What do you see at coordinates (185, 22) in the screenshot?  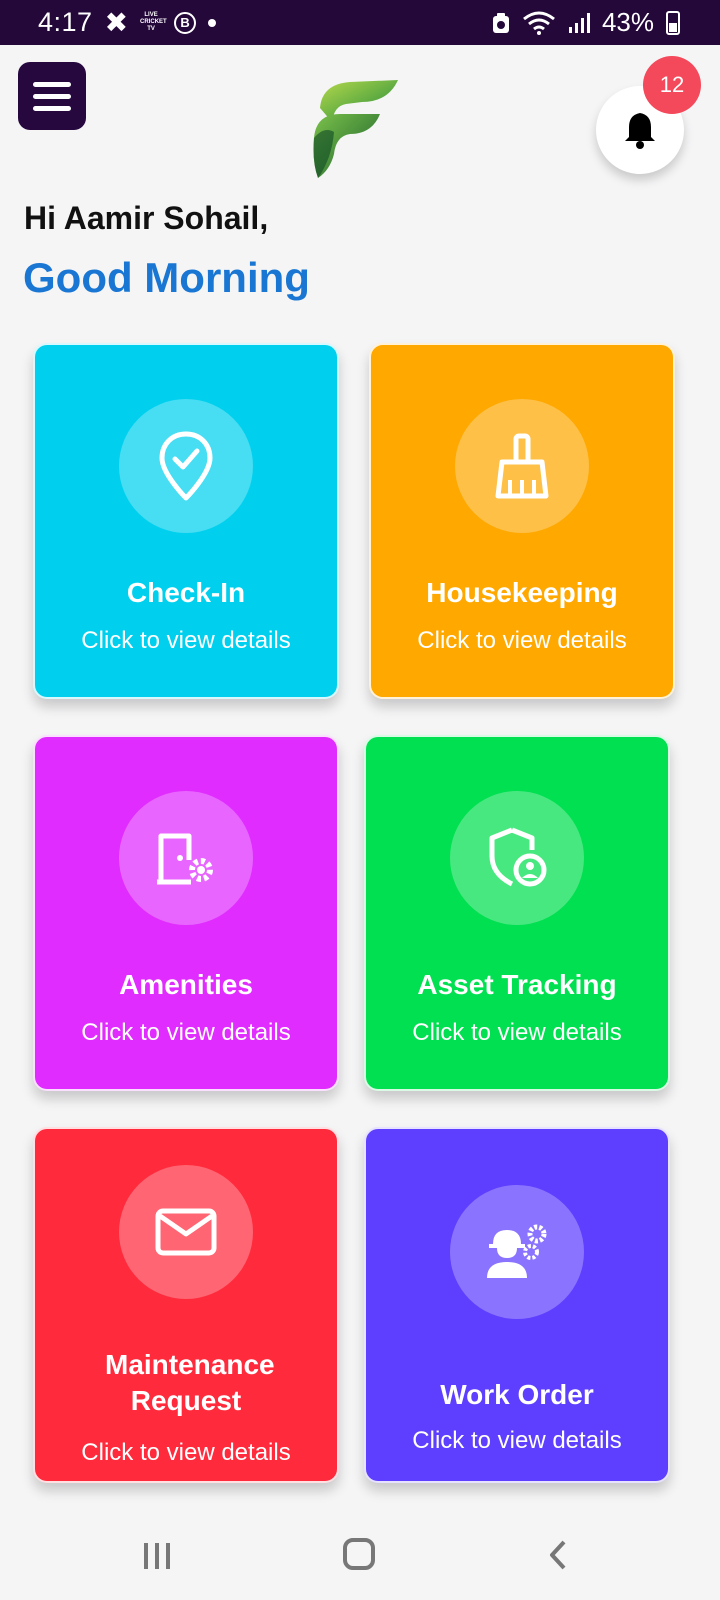 I see `b-app-icon: B` at bounding box center [185, 22].